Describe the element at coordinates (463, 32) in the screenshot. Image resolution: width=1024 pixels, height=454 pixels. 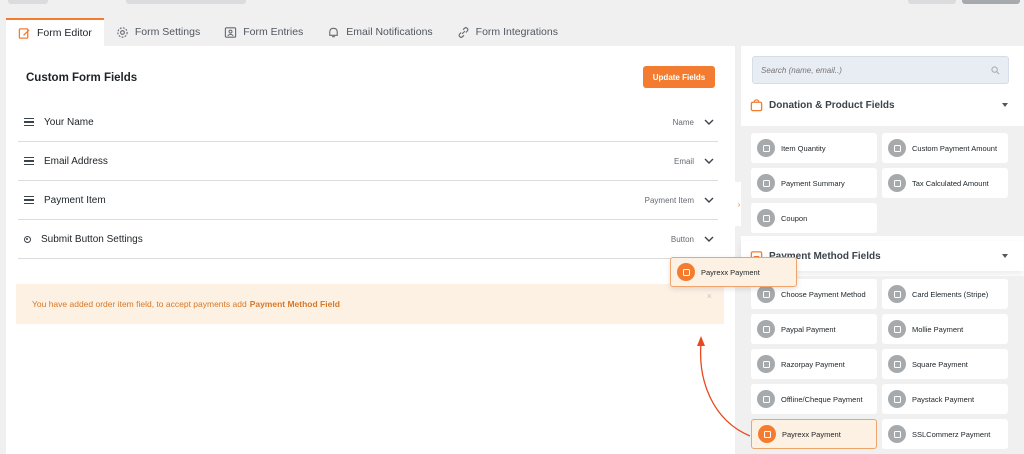
I see `link-icon` at that location.